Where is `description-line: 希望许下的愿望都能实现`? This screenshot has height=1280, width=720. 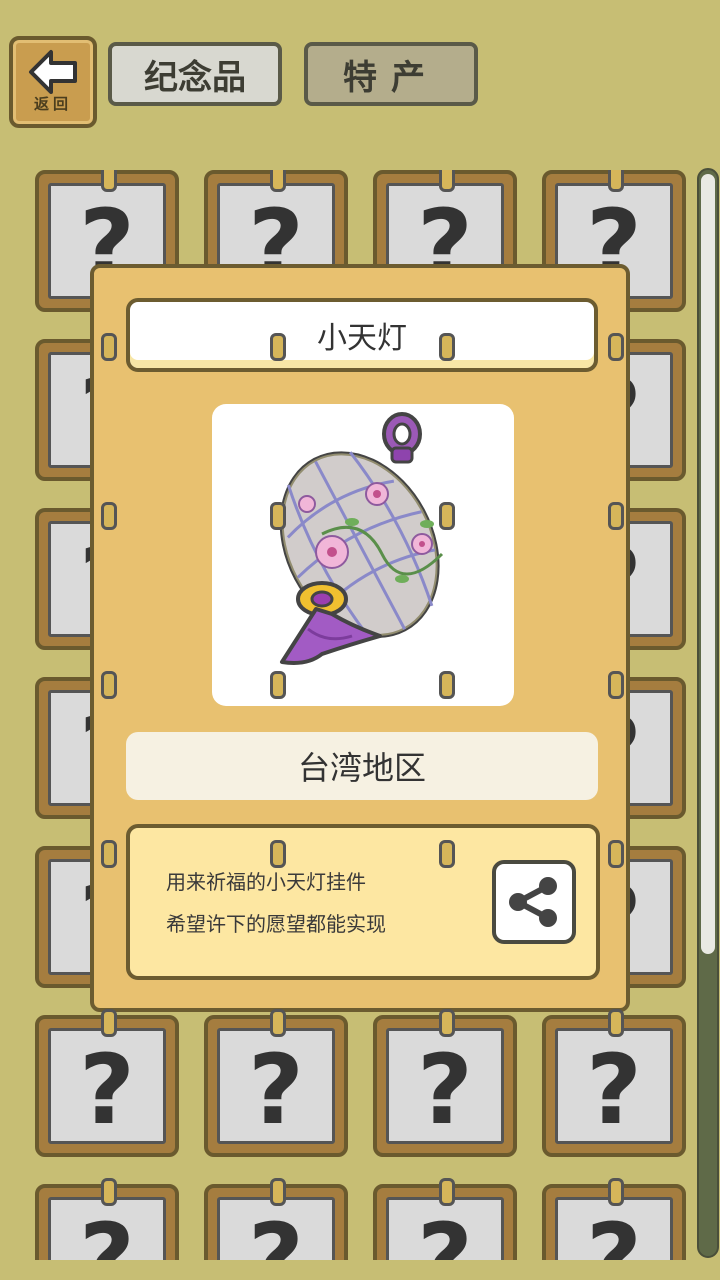
description-line: 希望许下的愿望都能实现 is located at coordinates (276, 924).